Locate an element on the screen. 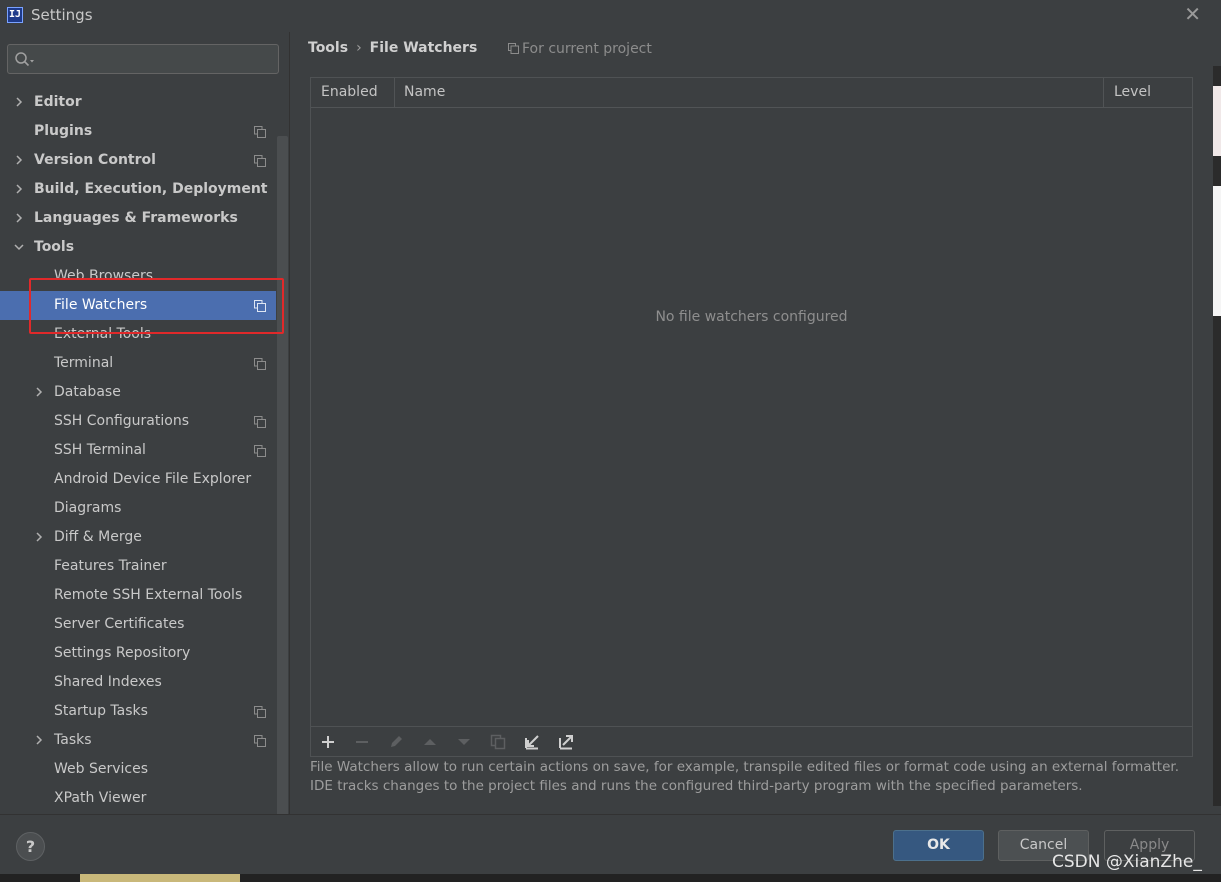 Image resolution: width=1221 pixels, height=882 pixels. sidebar-item-label: SSH Terminal is located at coordinates (100, 450).